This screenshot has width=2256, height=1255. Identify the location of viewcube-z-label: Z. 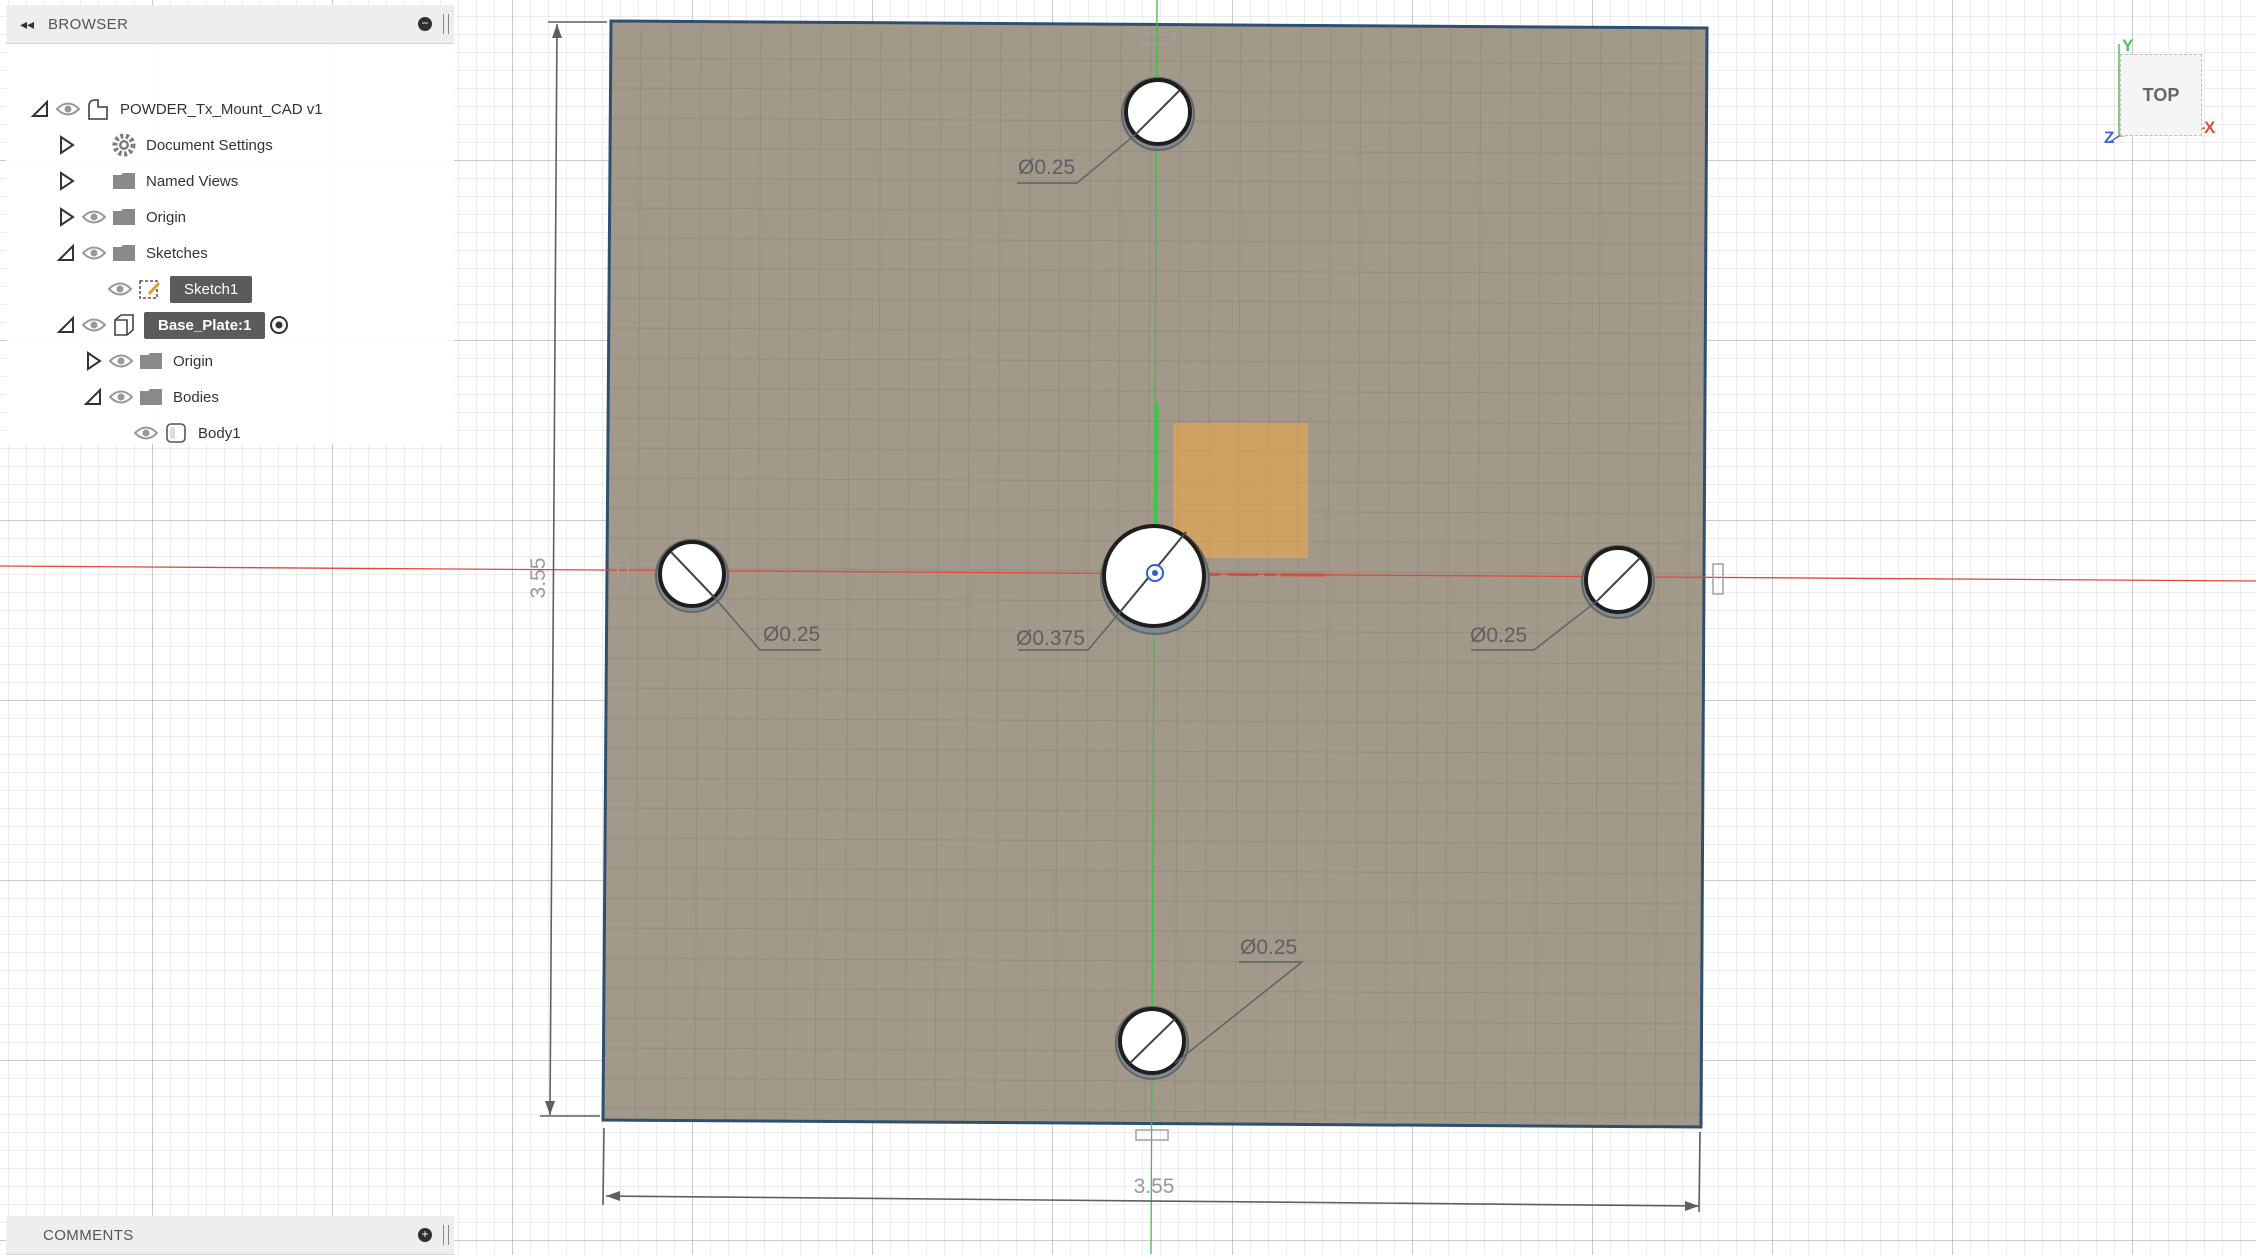
(2109, 137).